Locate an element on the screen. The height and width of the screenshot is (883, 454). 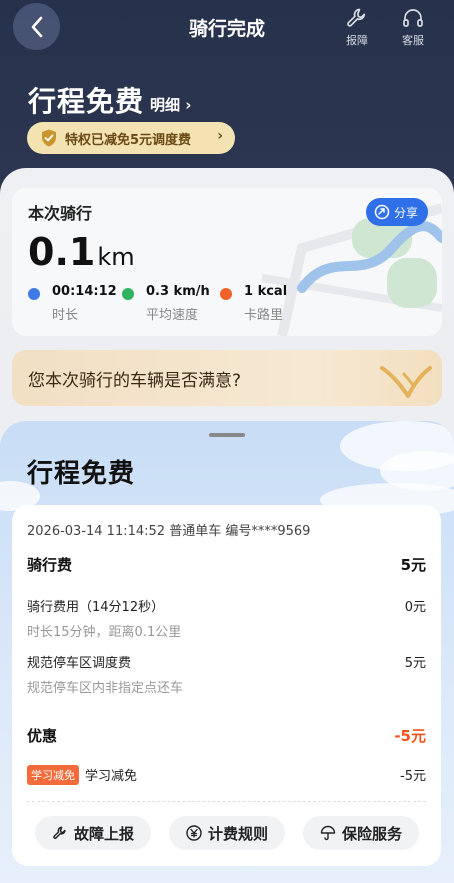
fee-item-value: 5元 is located at coordinates (415, 663).